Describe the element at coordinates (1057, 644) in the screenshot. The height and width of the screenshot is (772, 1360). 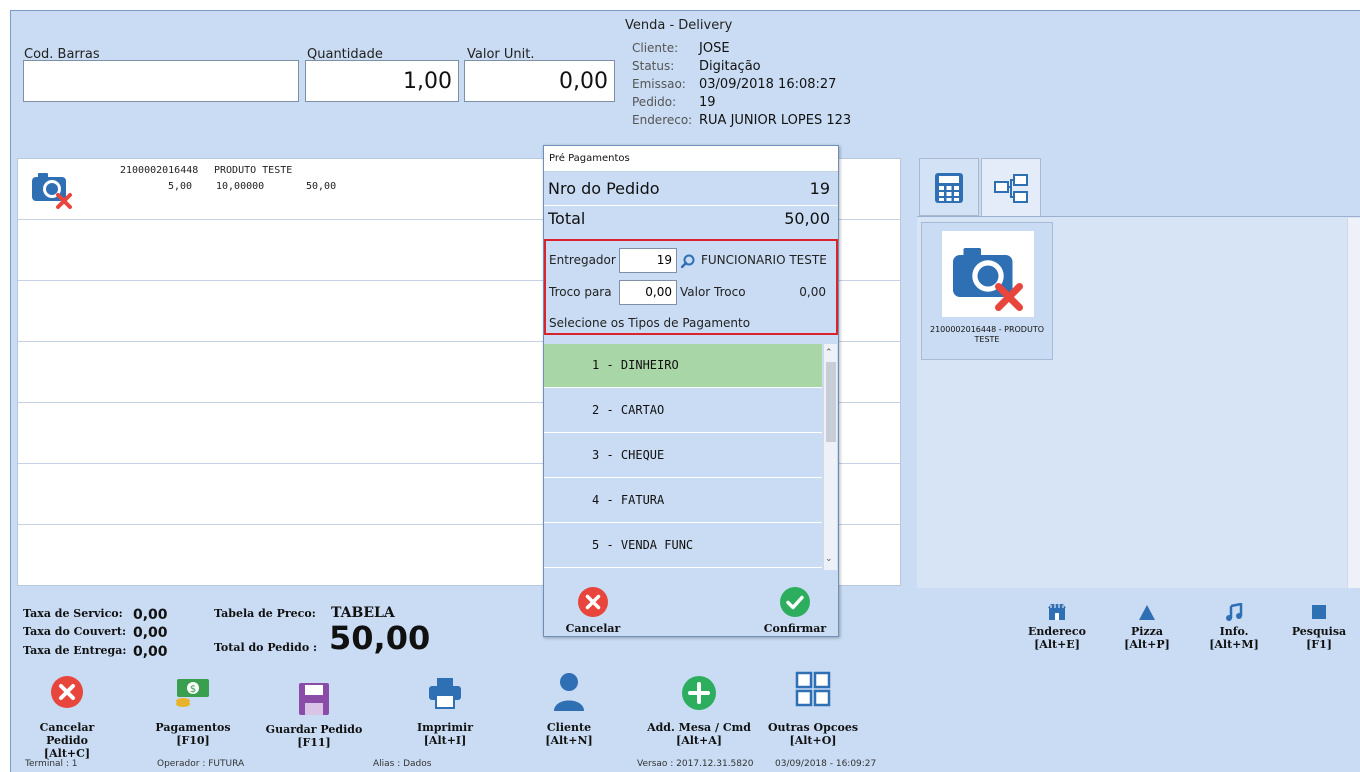
I see `endereco-key: [Alt+E]` at that location.